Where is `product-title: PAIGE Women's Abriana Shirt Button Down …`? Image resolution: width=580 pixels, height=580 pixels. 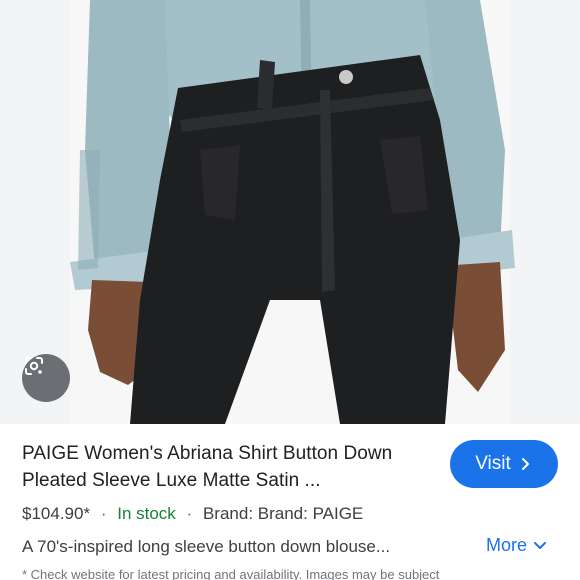 product-title: PAIGE Women's Abriana Shirt Button Down … is located at coordinates (227, 467).